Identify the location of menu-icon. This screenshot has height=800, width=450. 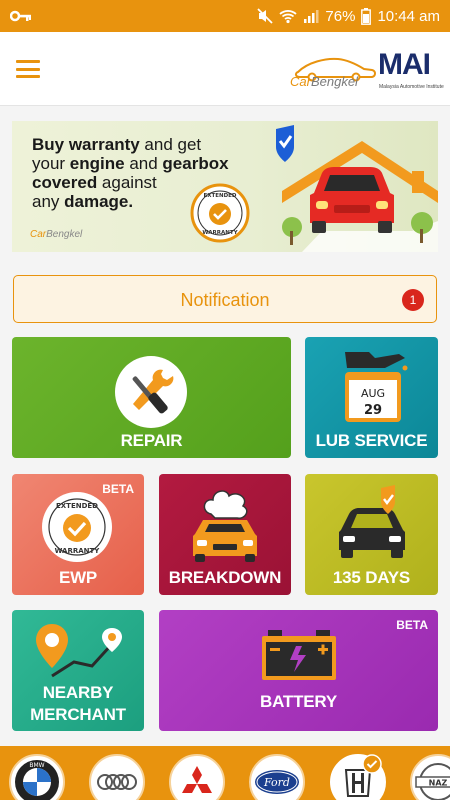
(28, 69).